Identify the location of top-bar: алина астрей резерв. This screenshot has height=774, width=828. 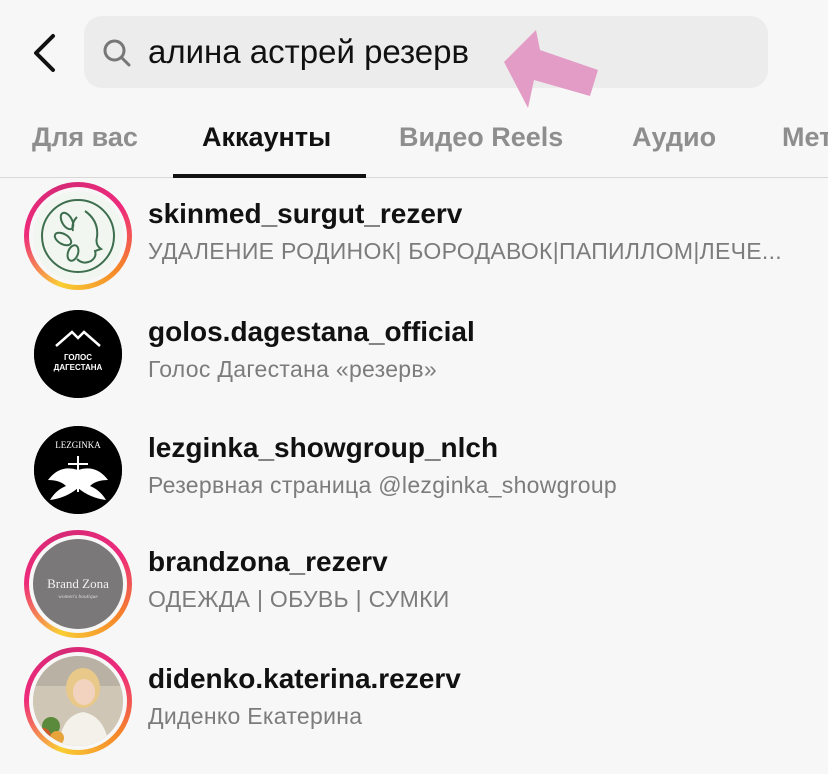
(414, 54).